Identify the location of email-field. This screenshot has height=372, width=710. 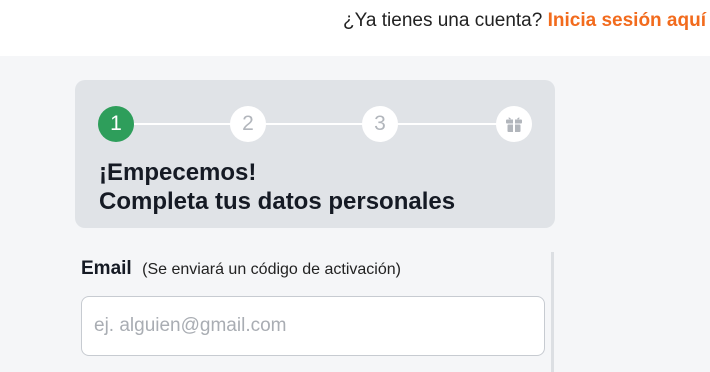
(313, 326).